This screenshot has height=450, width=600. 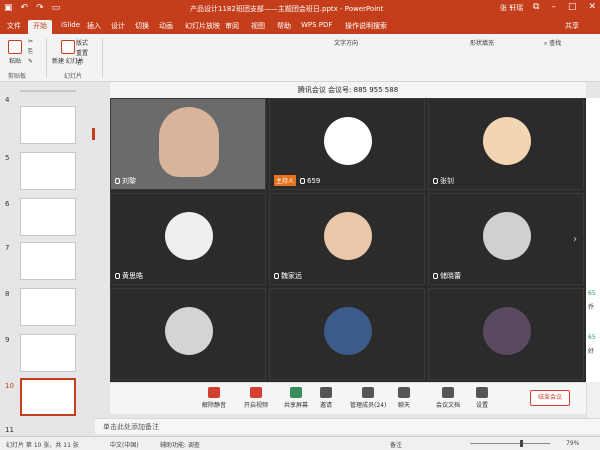 What do you see at coordinates (30, 61) in the screenshot?
I see `format-painter-icon: ✎` at bounding box center [30, 61].